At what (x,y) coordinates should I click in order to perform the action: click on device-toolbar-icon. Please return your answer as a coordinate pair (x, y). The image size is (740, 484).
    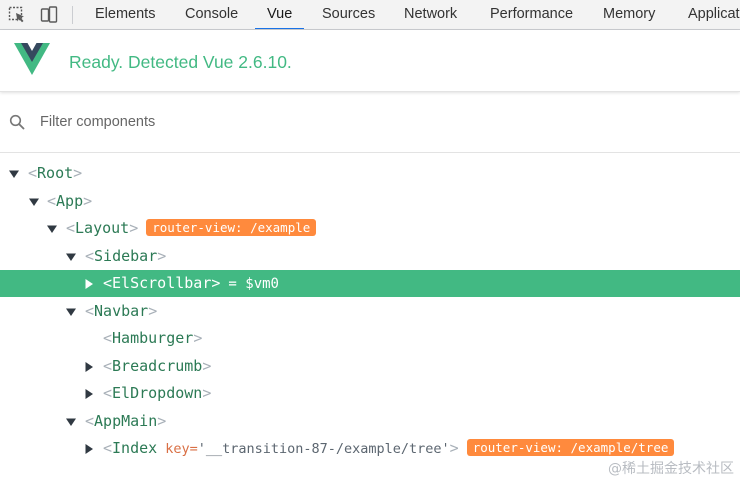
    Looking at the image, I should click on (49, 14).